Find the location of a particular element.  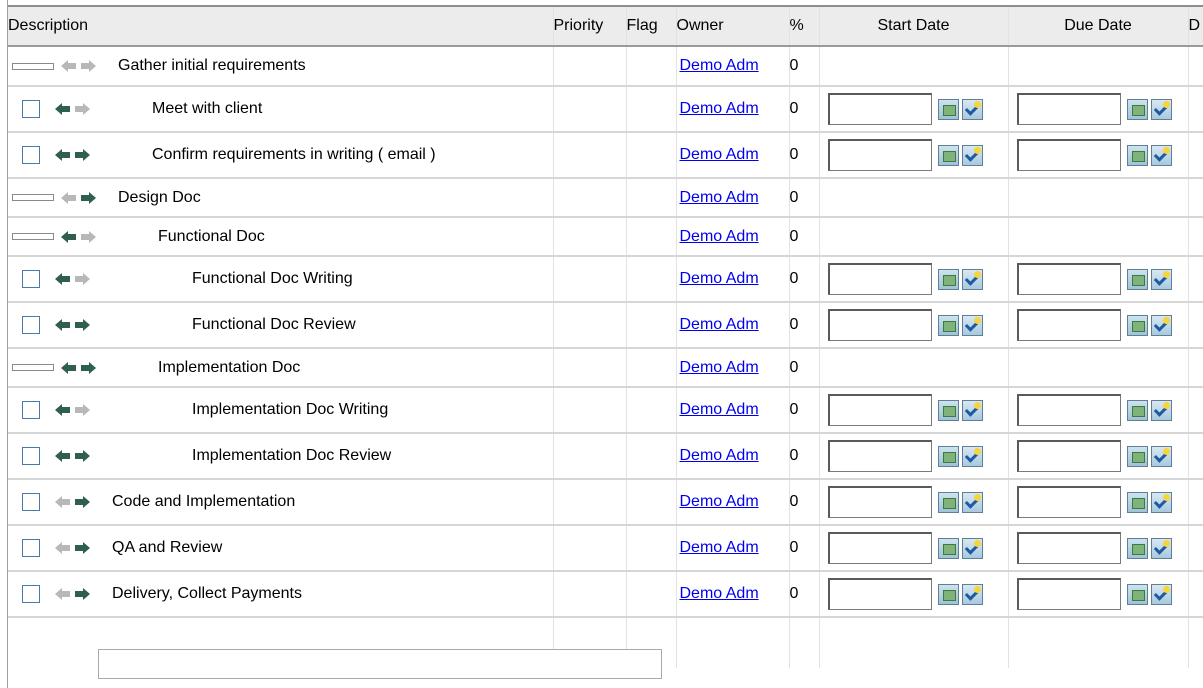

task-name: Implementation Doc is located at coordinates (229, 368).